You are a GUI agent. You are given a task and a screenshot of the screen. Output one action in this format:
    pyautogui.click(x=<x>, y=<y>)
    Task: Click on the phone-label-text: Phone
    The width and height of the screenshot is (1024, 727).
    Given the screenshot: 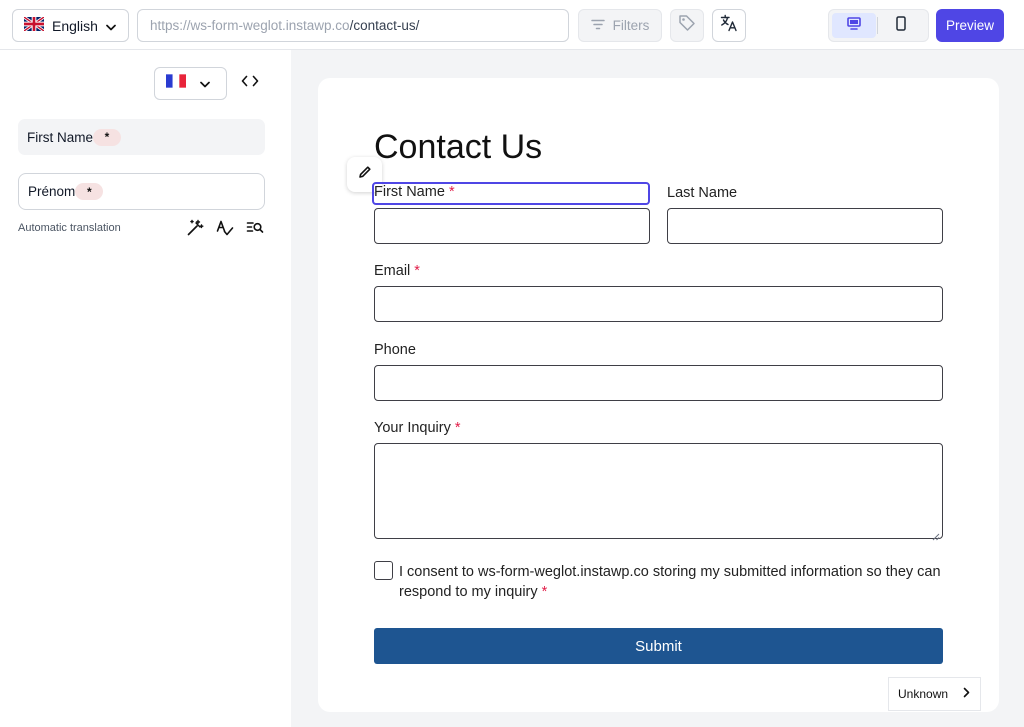 What is the action you would take?
    pyautogui.click(x=395, y=350)
    